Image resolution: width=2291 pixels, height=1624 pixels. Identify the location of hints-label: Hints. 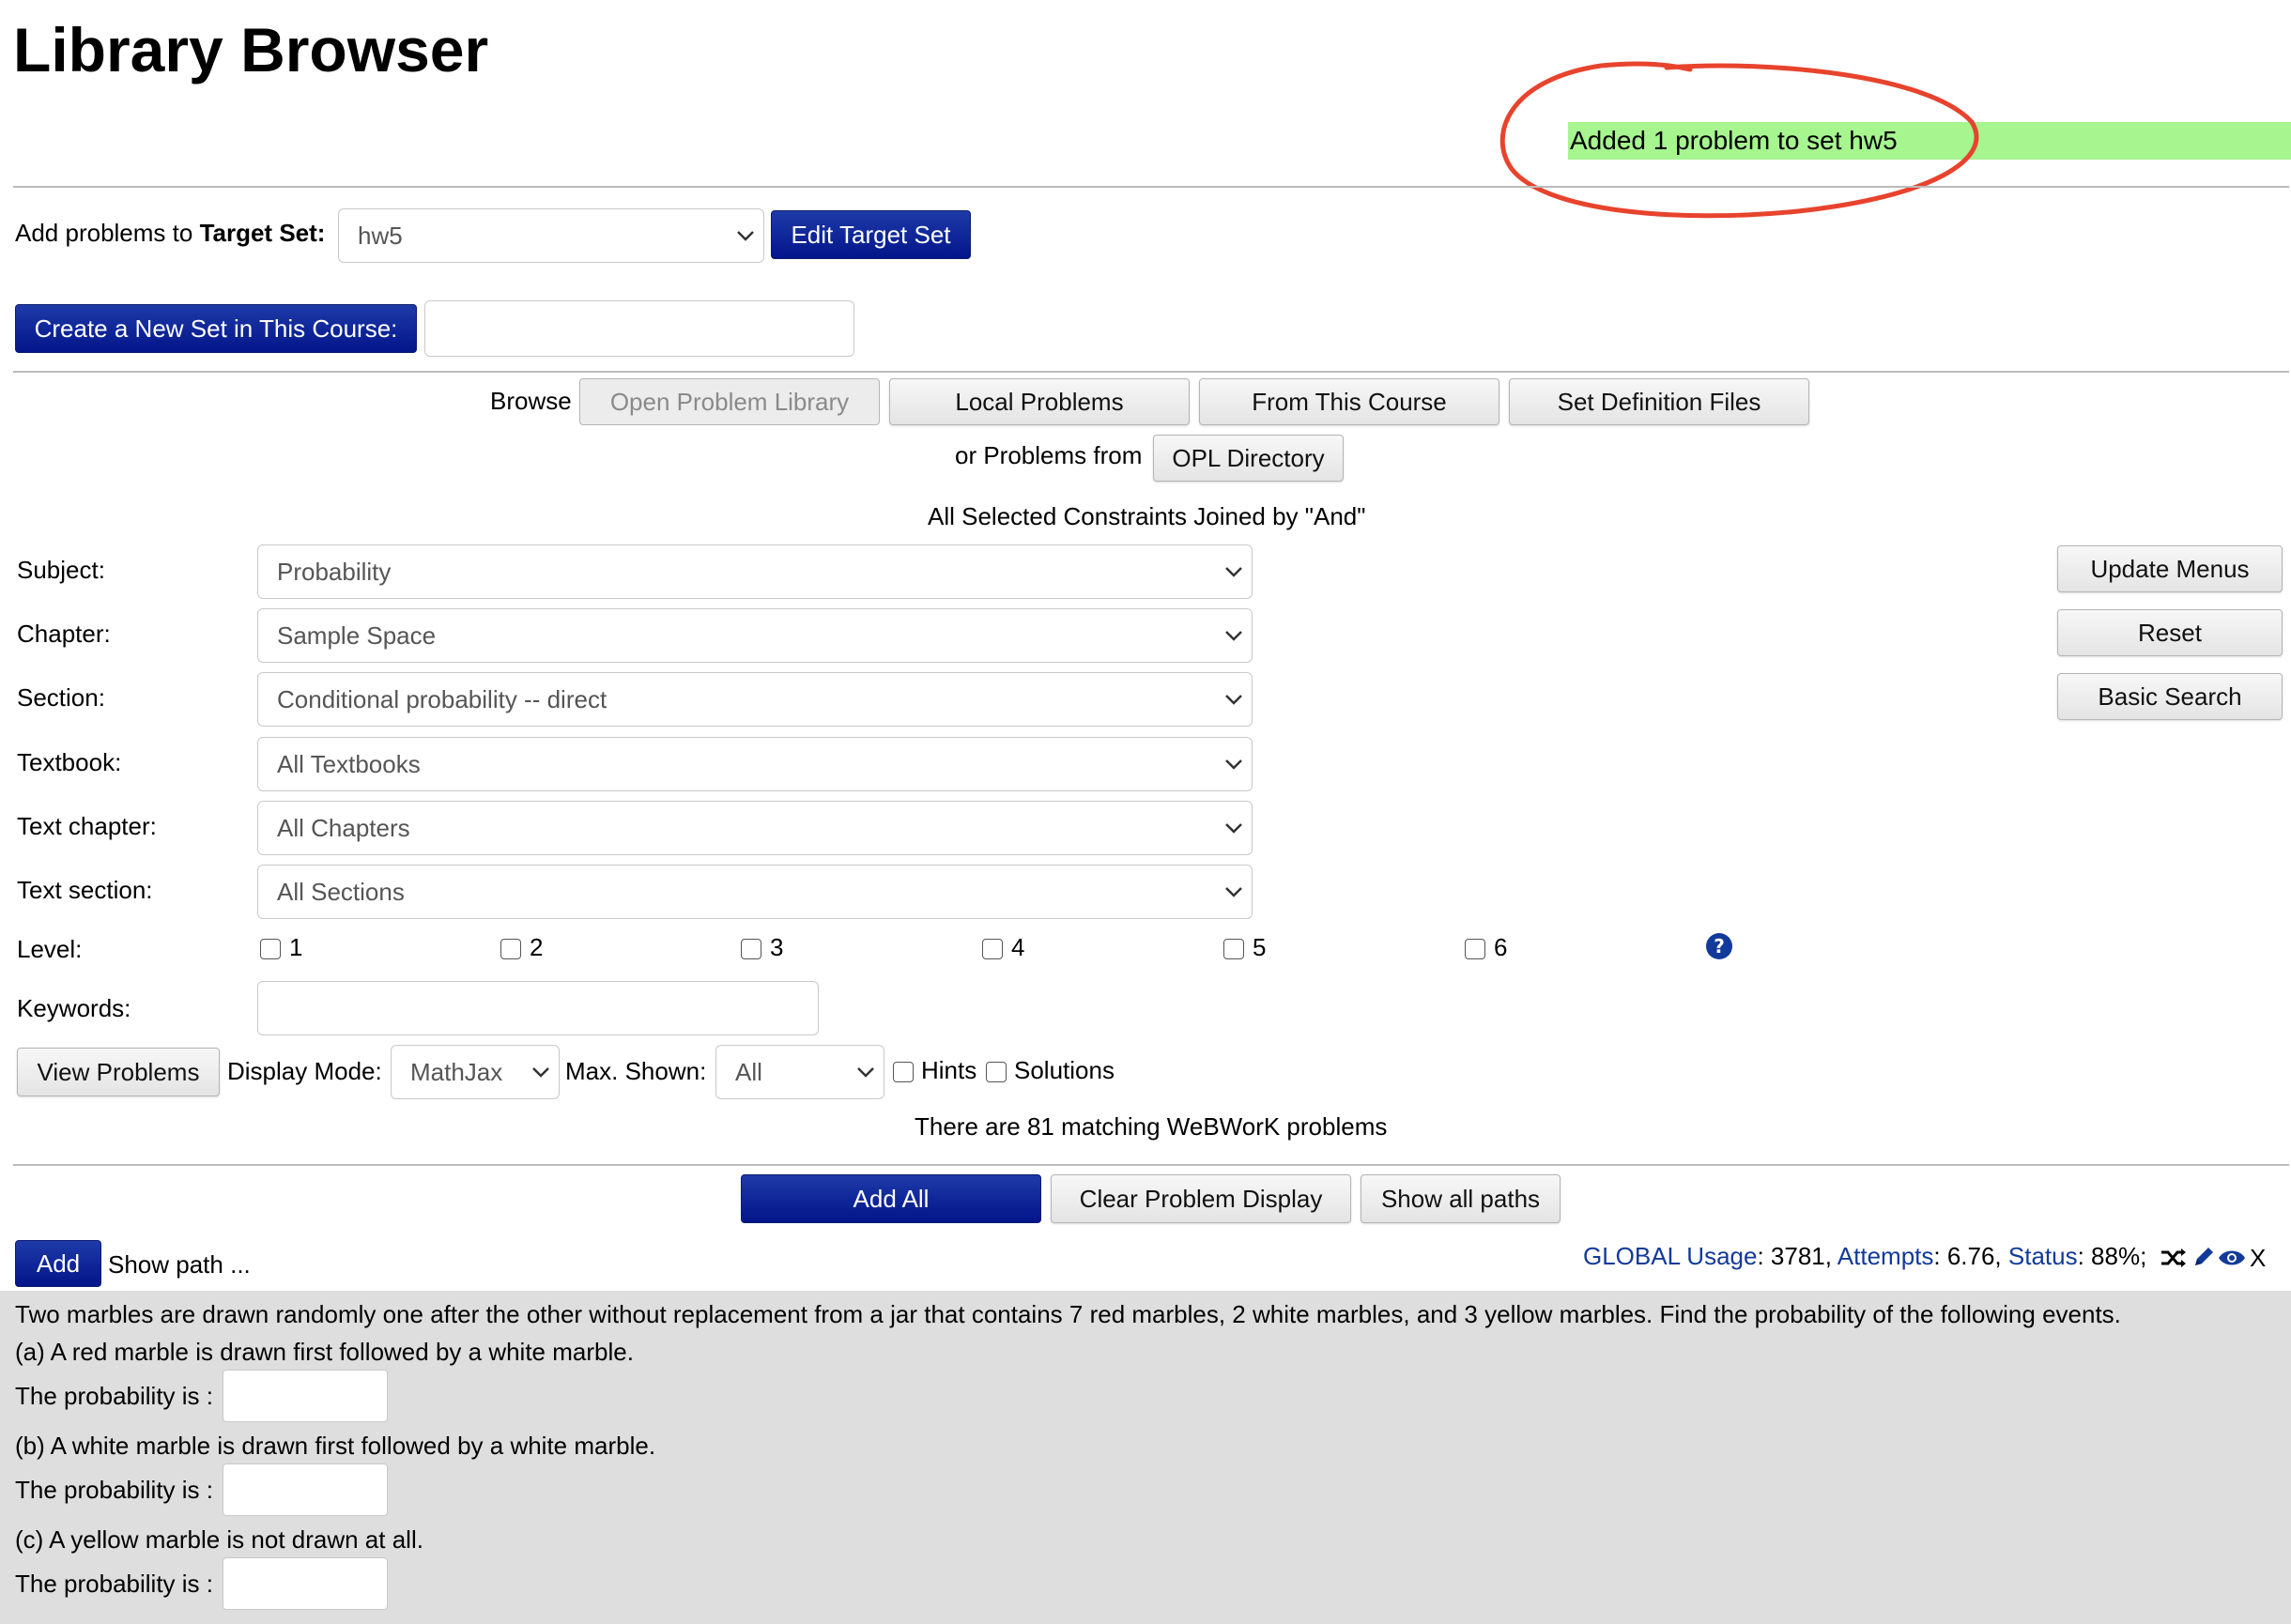
(949, 1070).